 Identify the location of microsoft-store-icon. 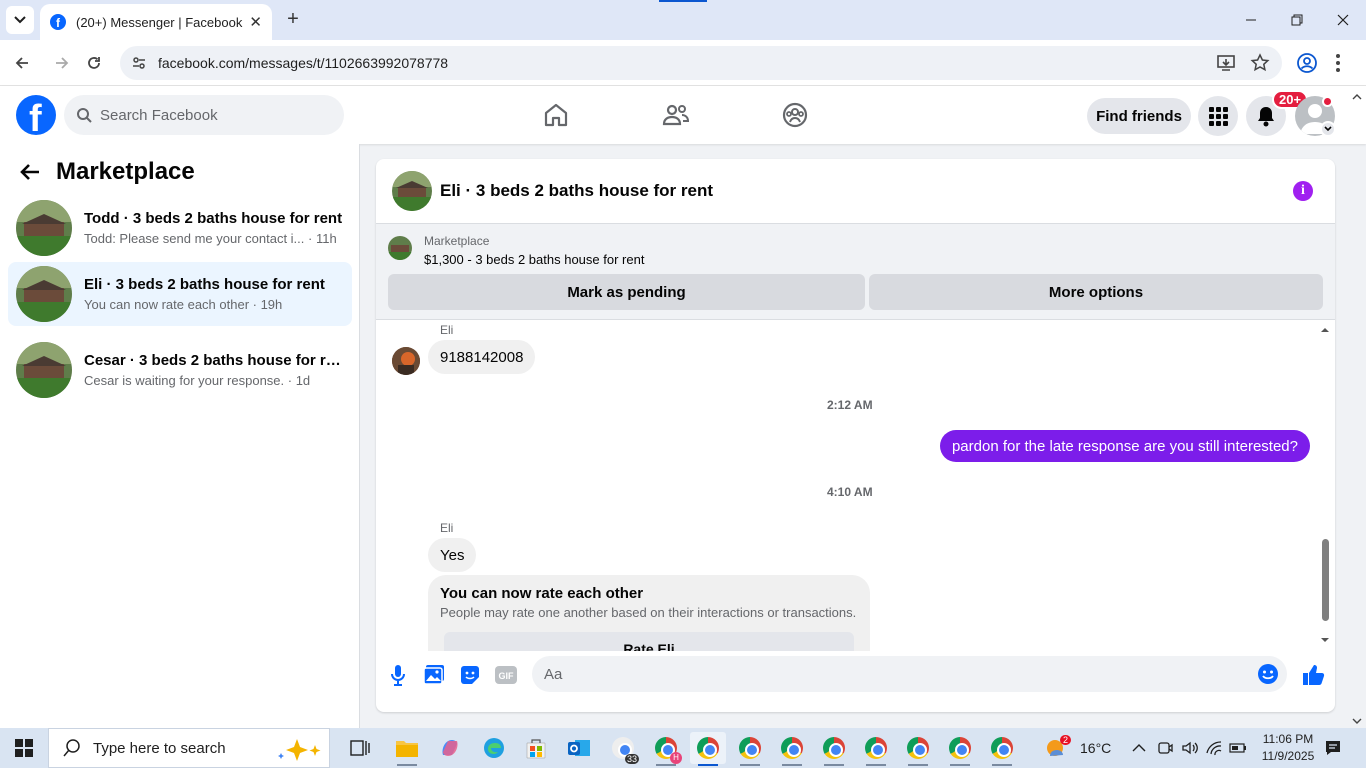
(536, 748).